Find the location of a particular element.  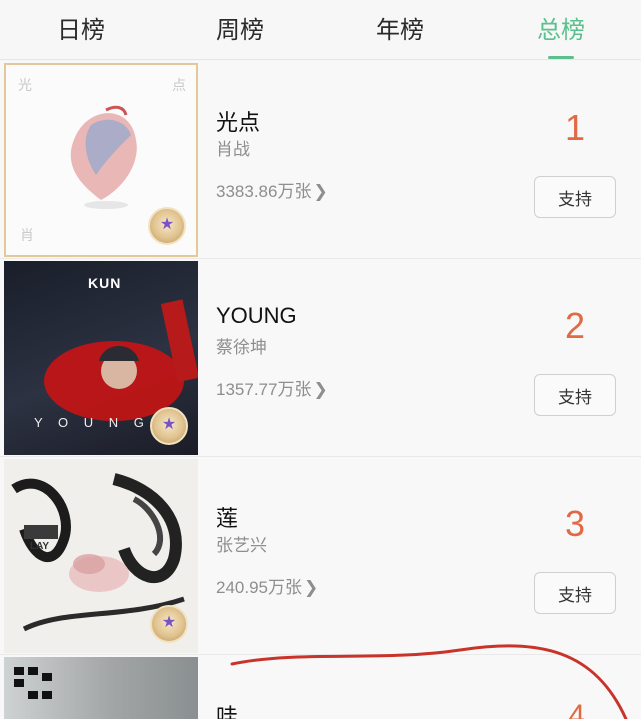

cover-text: Y O U N G is located at coordinates (92, 422).